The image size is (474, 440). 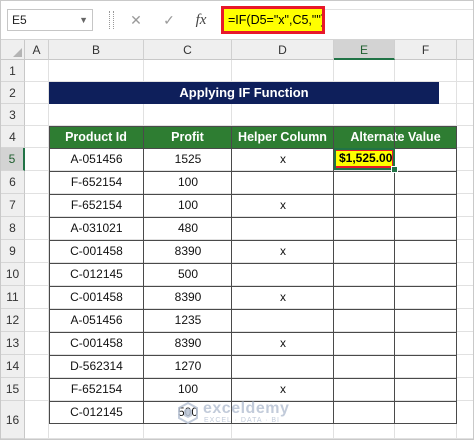 I want to click on header-profit: Profit, so click(x=188, y=137).